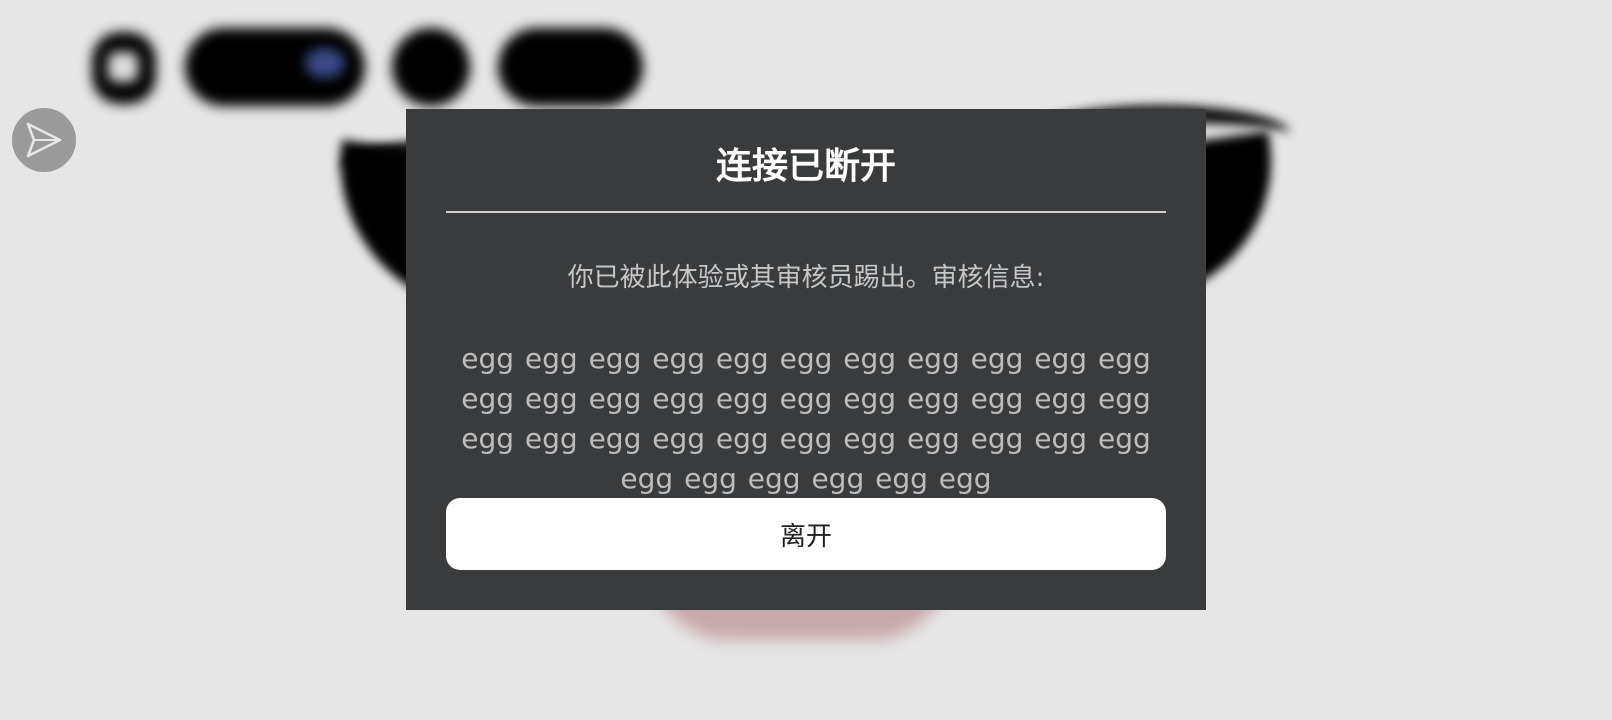 The width and height of the screenshot is (1612, 720). What do you see at coordinates (275, 67) in the screenshot?
I see `hud-controls-icon` at bounding box center [275, 67].